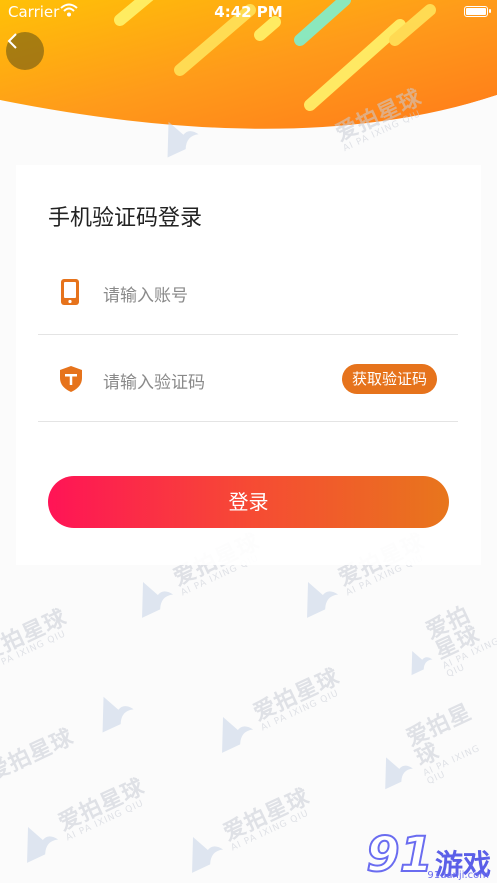 This screenshot has width=497, height=883. Describe the element at coordinates (12, 41) in the screenshot. I see `chevron-left-icon` at that location.